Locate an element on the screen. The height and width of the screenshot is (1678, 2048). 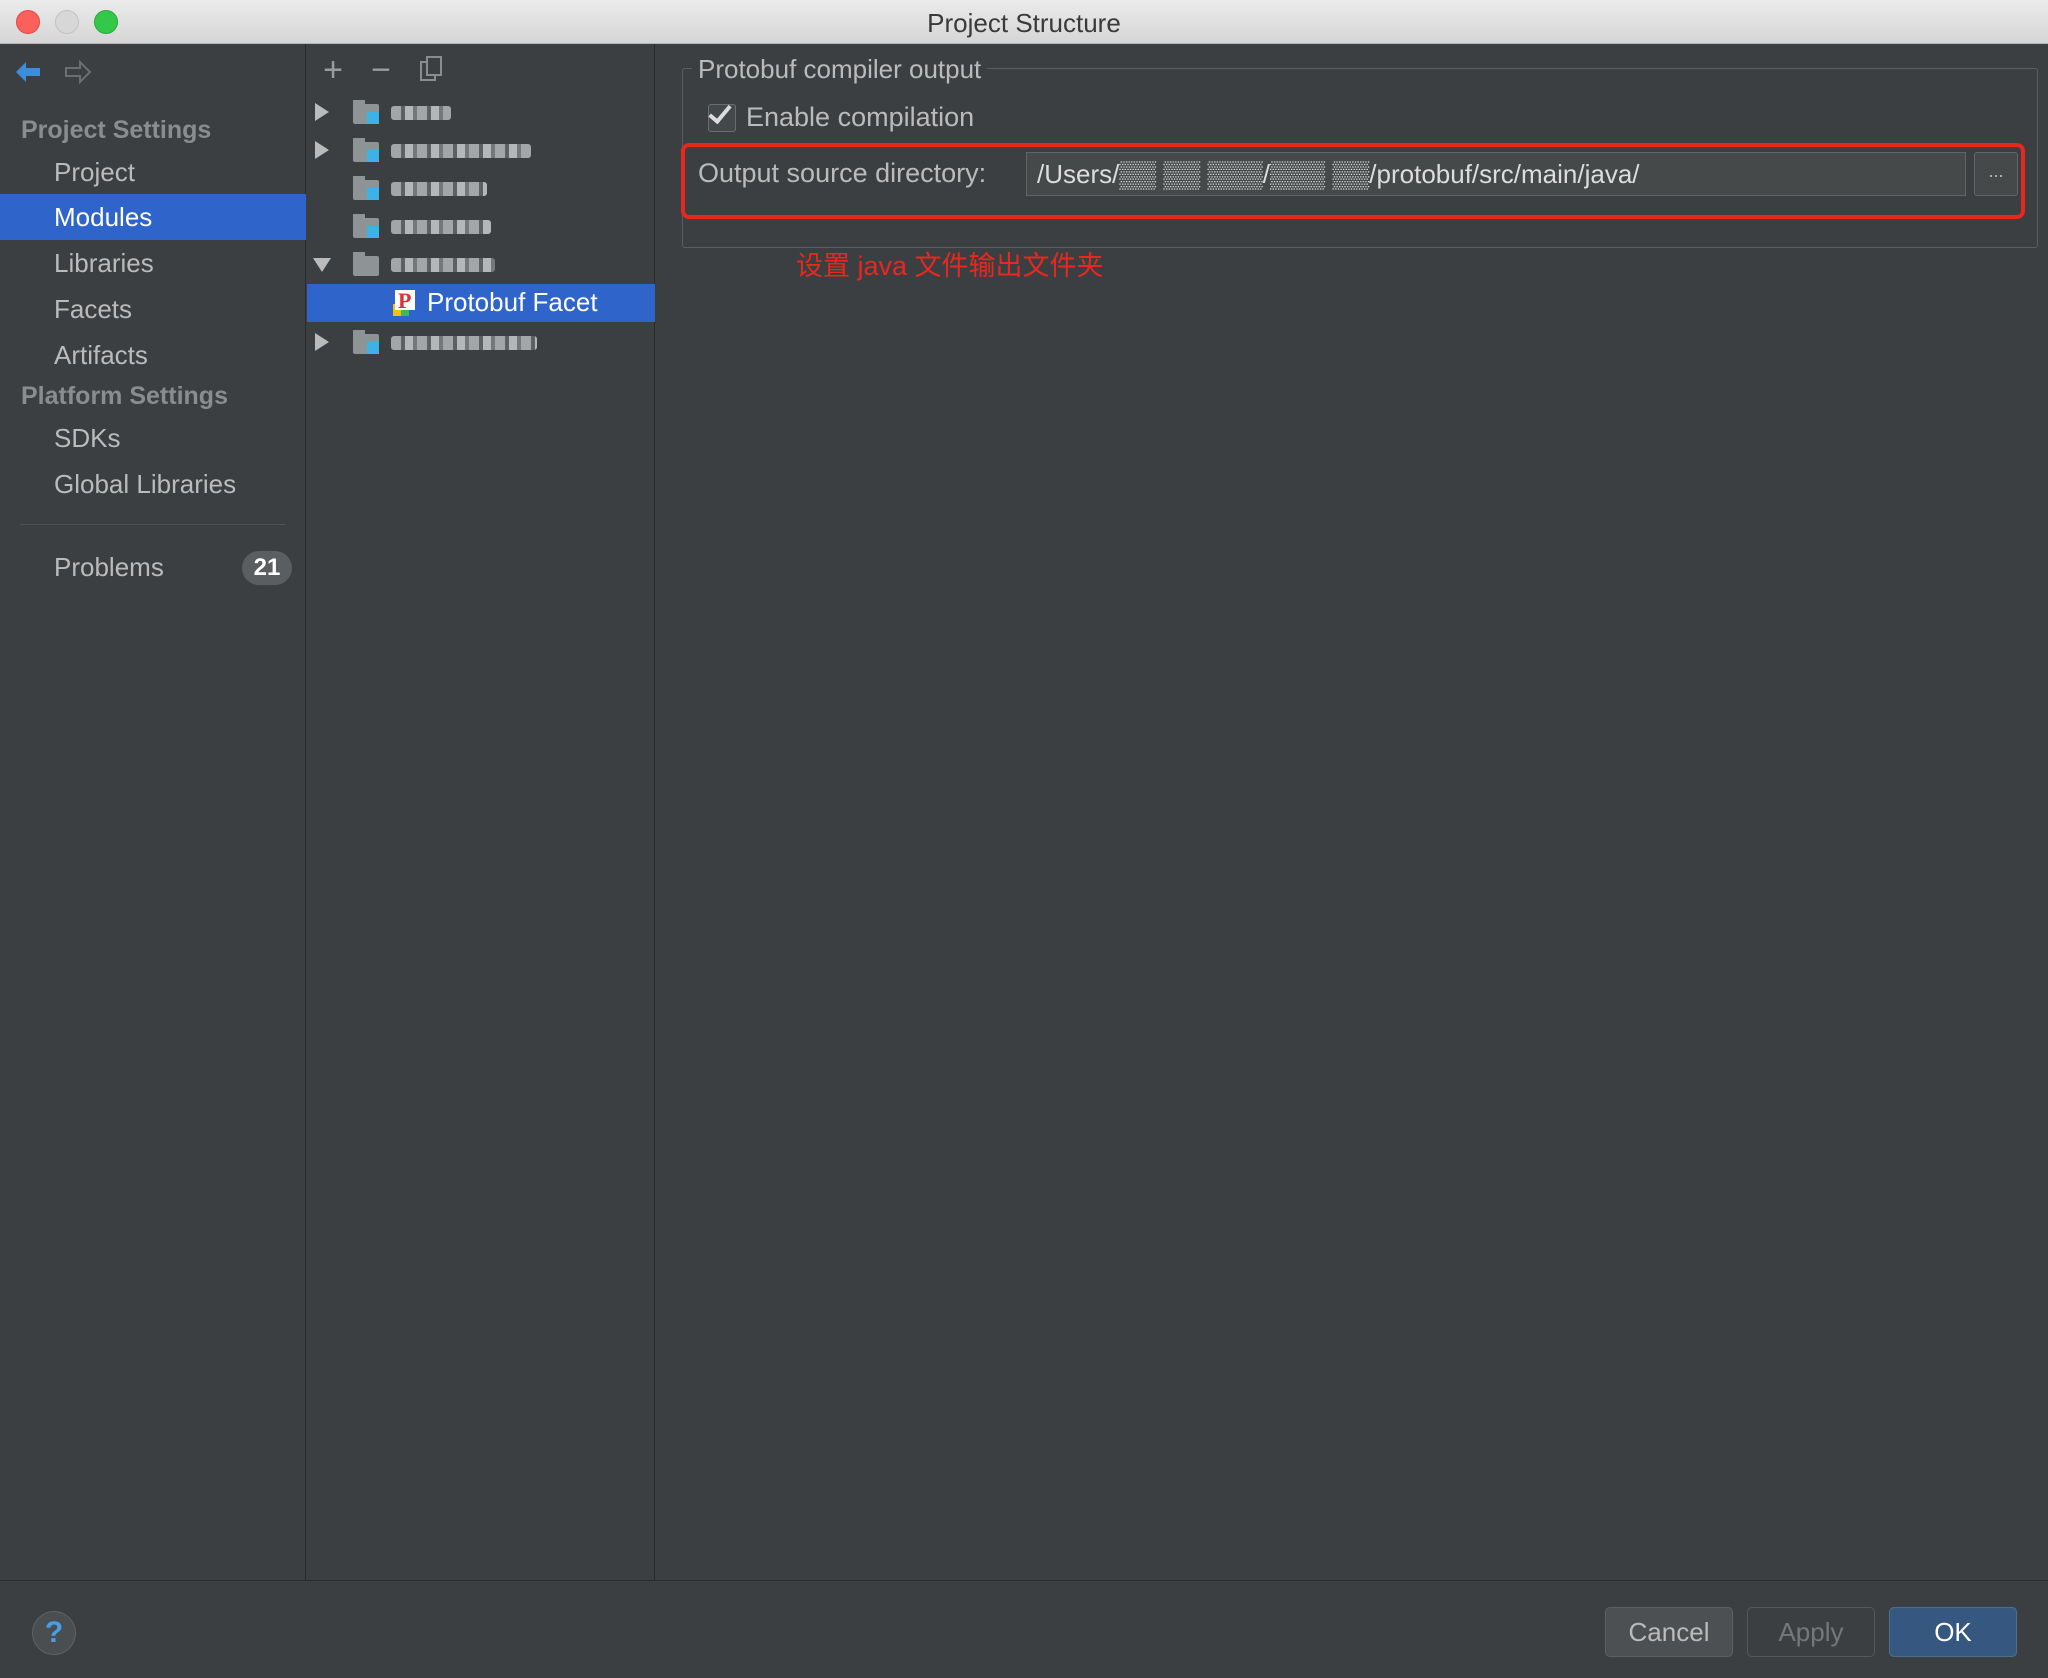
ok-button: OK is located at coordinates (1953, 1632).